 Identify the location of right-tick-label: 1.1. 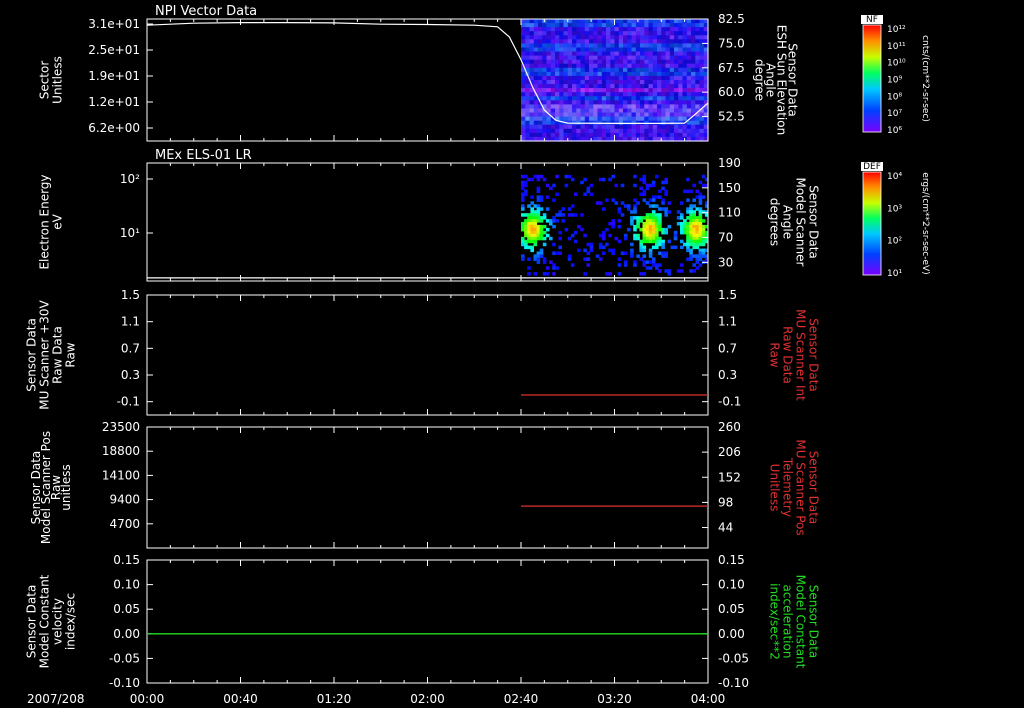
(727, 322).